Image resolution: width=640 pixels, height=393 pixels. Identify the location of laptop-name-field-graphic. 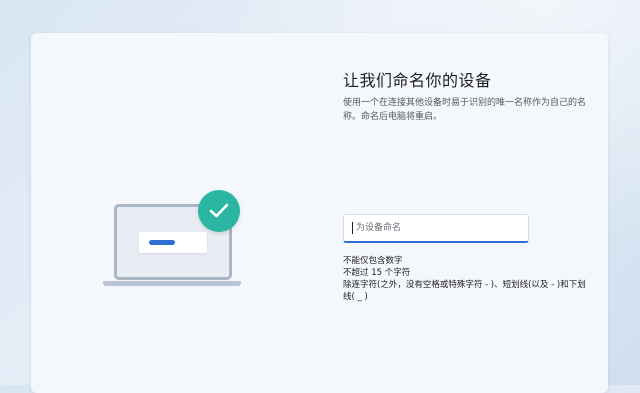
(173, 242).